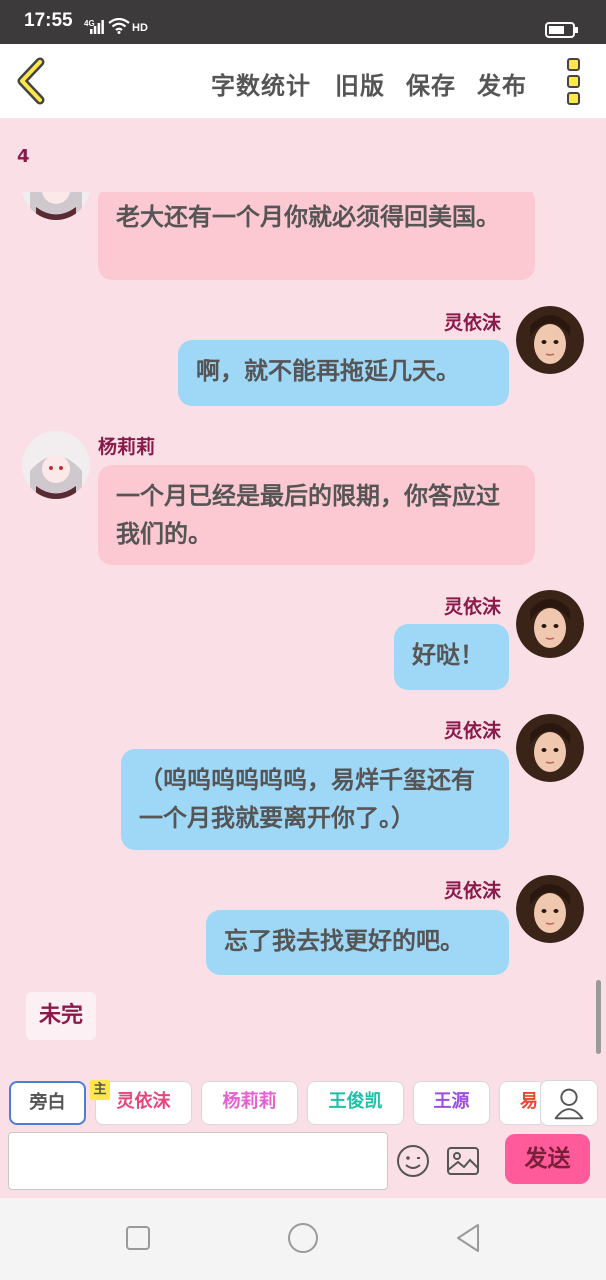 This screenshot has width=606, height=1280. Describe the element at coordinates (598, 1017) in the screenshot. I see `scrollbar` at that location.